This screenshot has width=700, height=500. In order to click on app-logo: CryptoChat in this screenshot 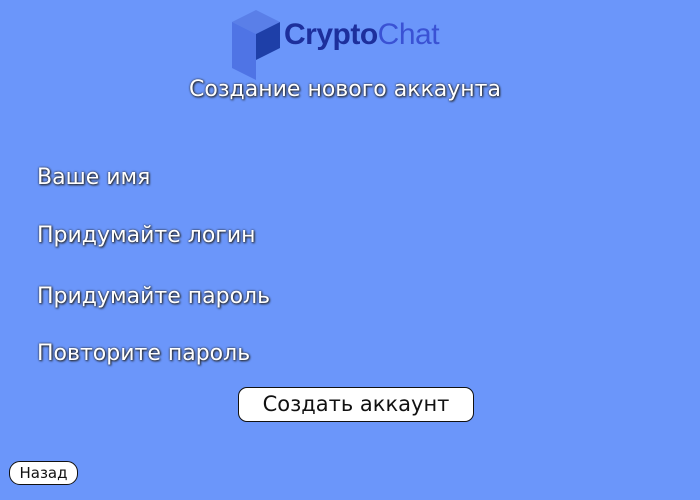, I will do `click(347, 44)`.